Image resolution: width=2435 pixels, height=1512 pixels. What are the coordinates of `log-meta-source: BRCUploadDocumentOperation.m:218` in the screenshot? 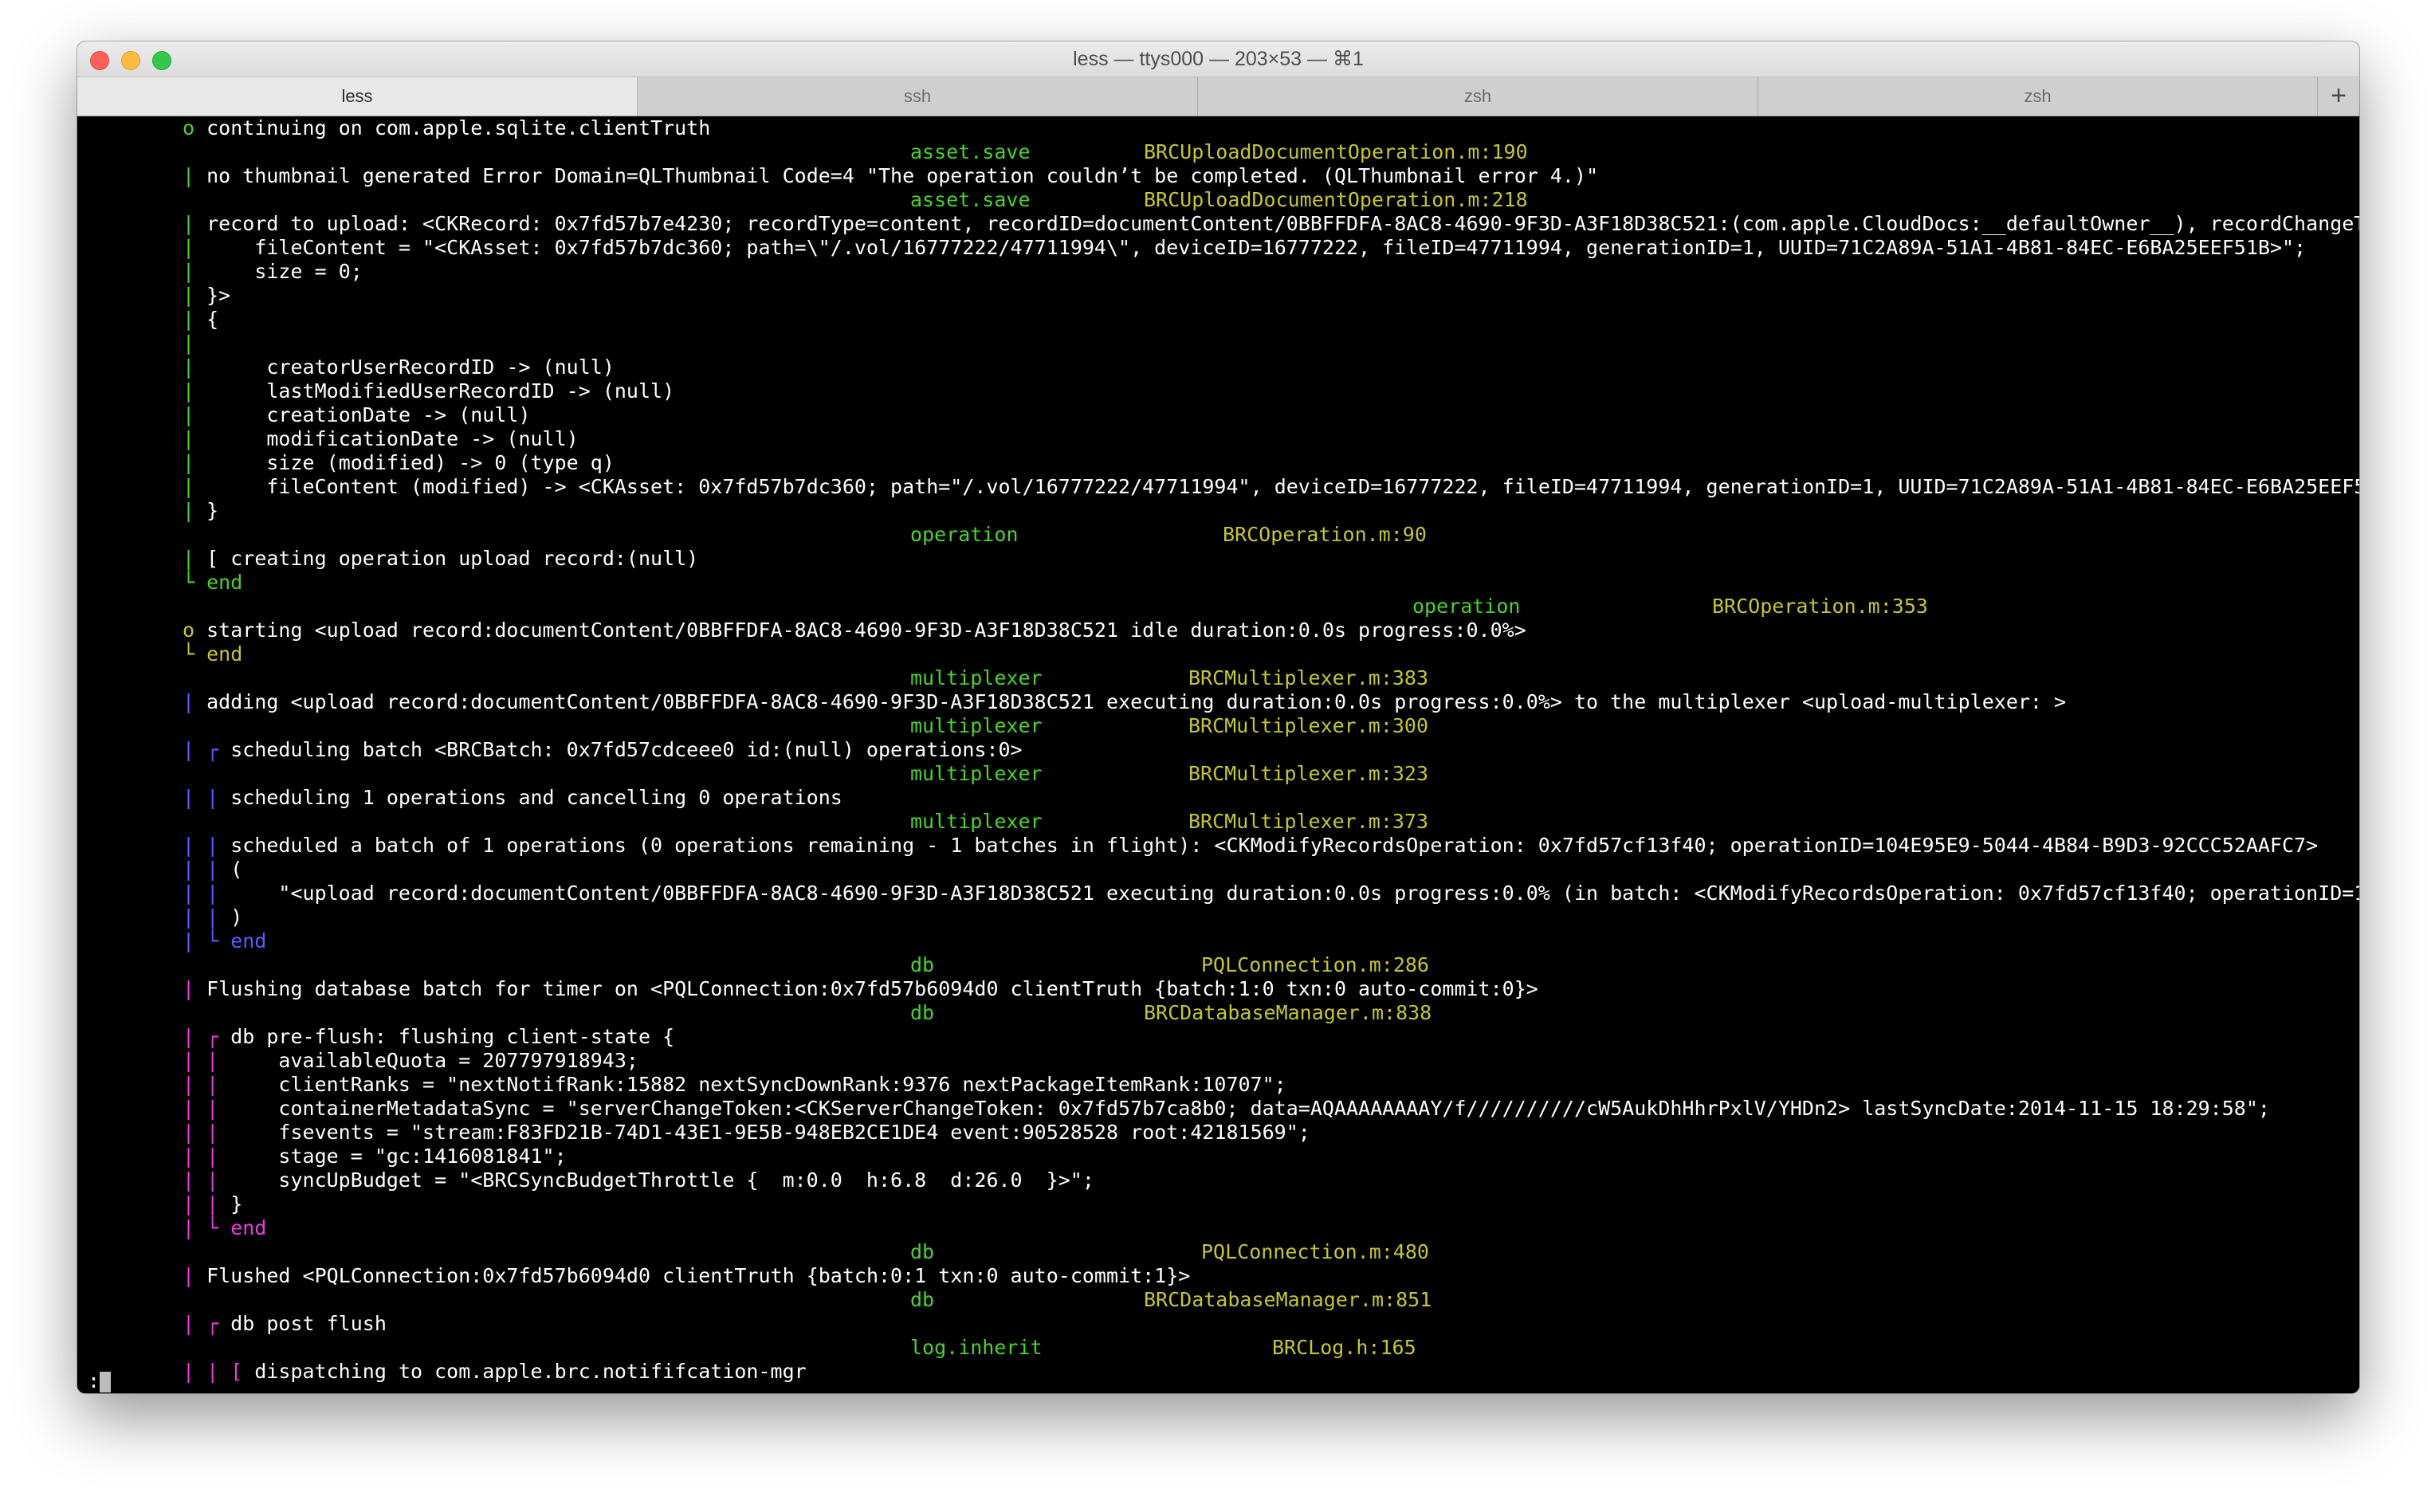 It's located at (1336, 200).